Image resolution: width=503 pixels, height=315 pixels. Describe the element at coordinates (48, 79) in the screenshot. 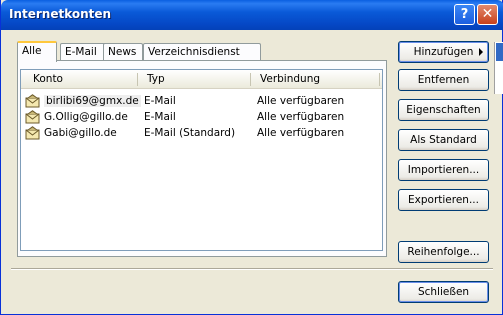

I see `column-header-konto: Konto` at that location.